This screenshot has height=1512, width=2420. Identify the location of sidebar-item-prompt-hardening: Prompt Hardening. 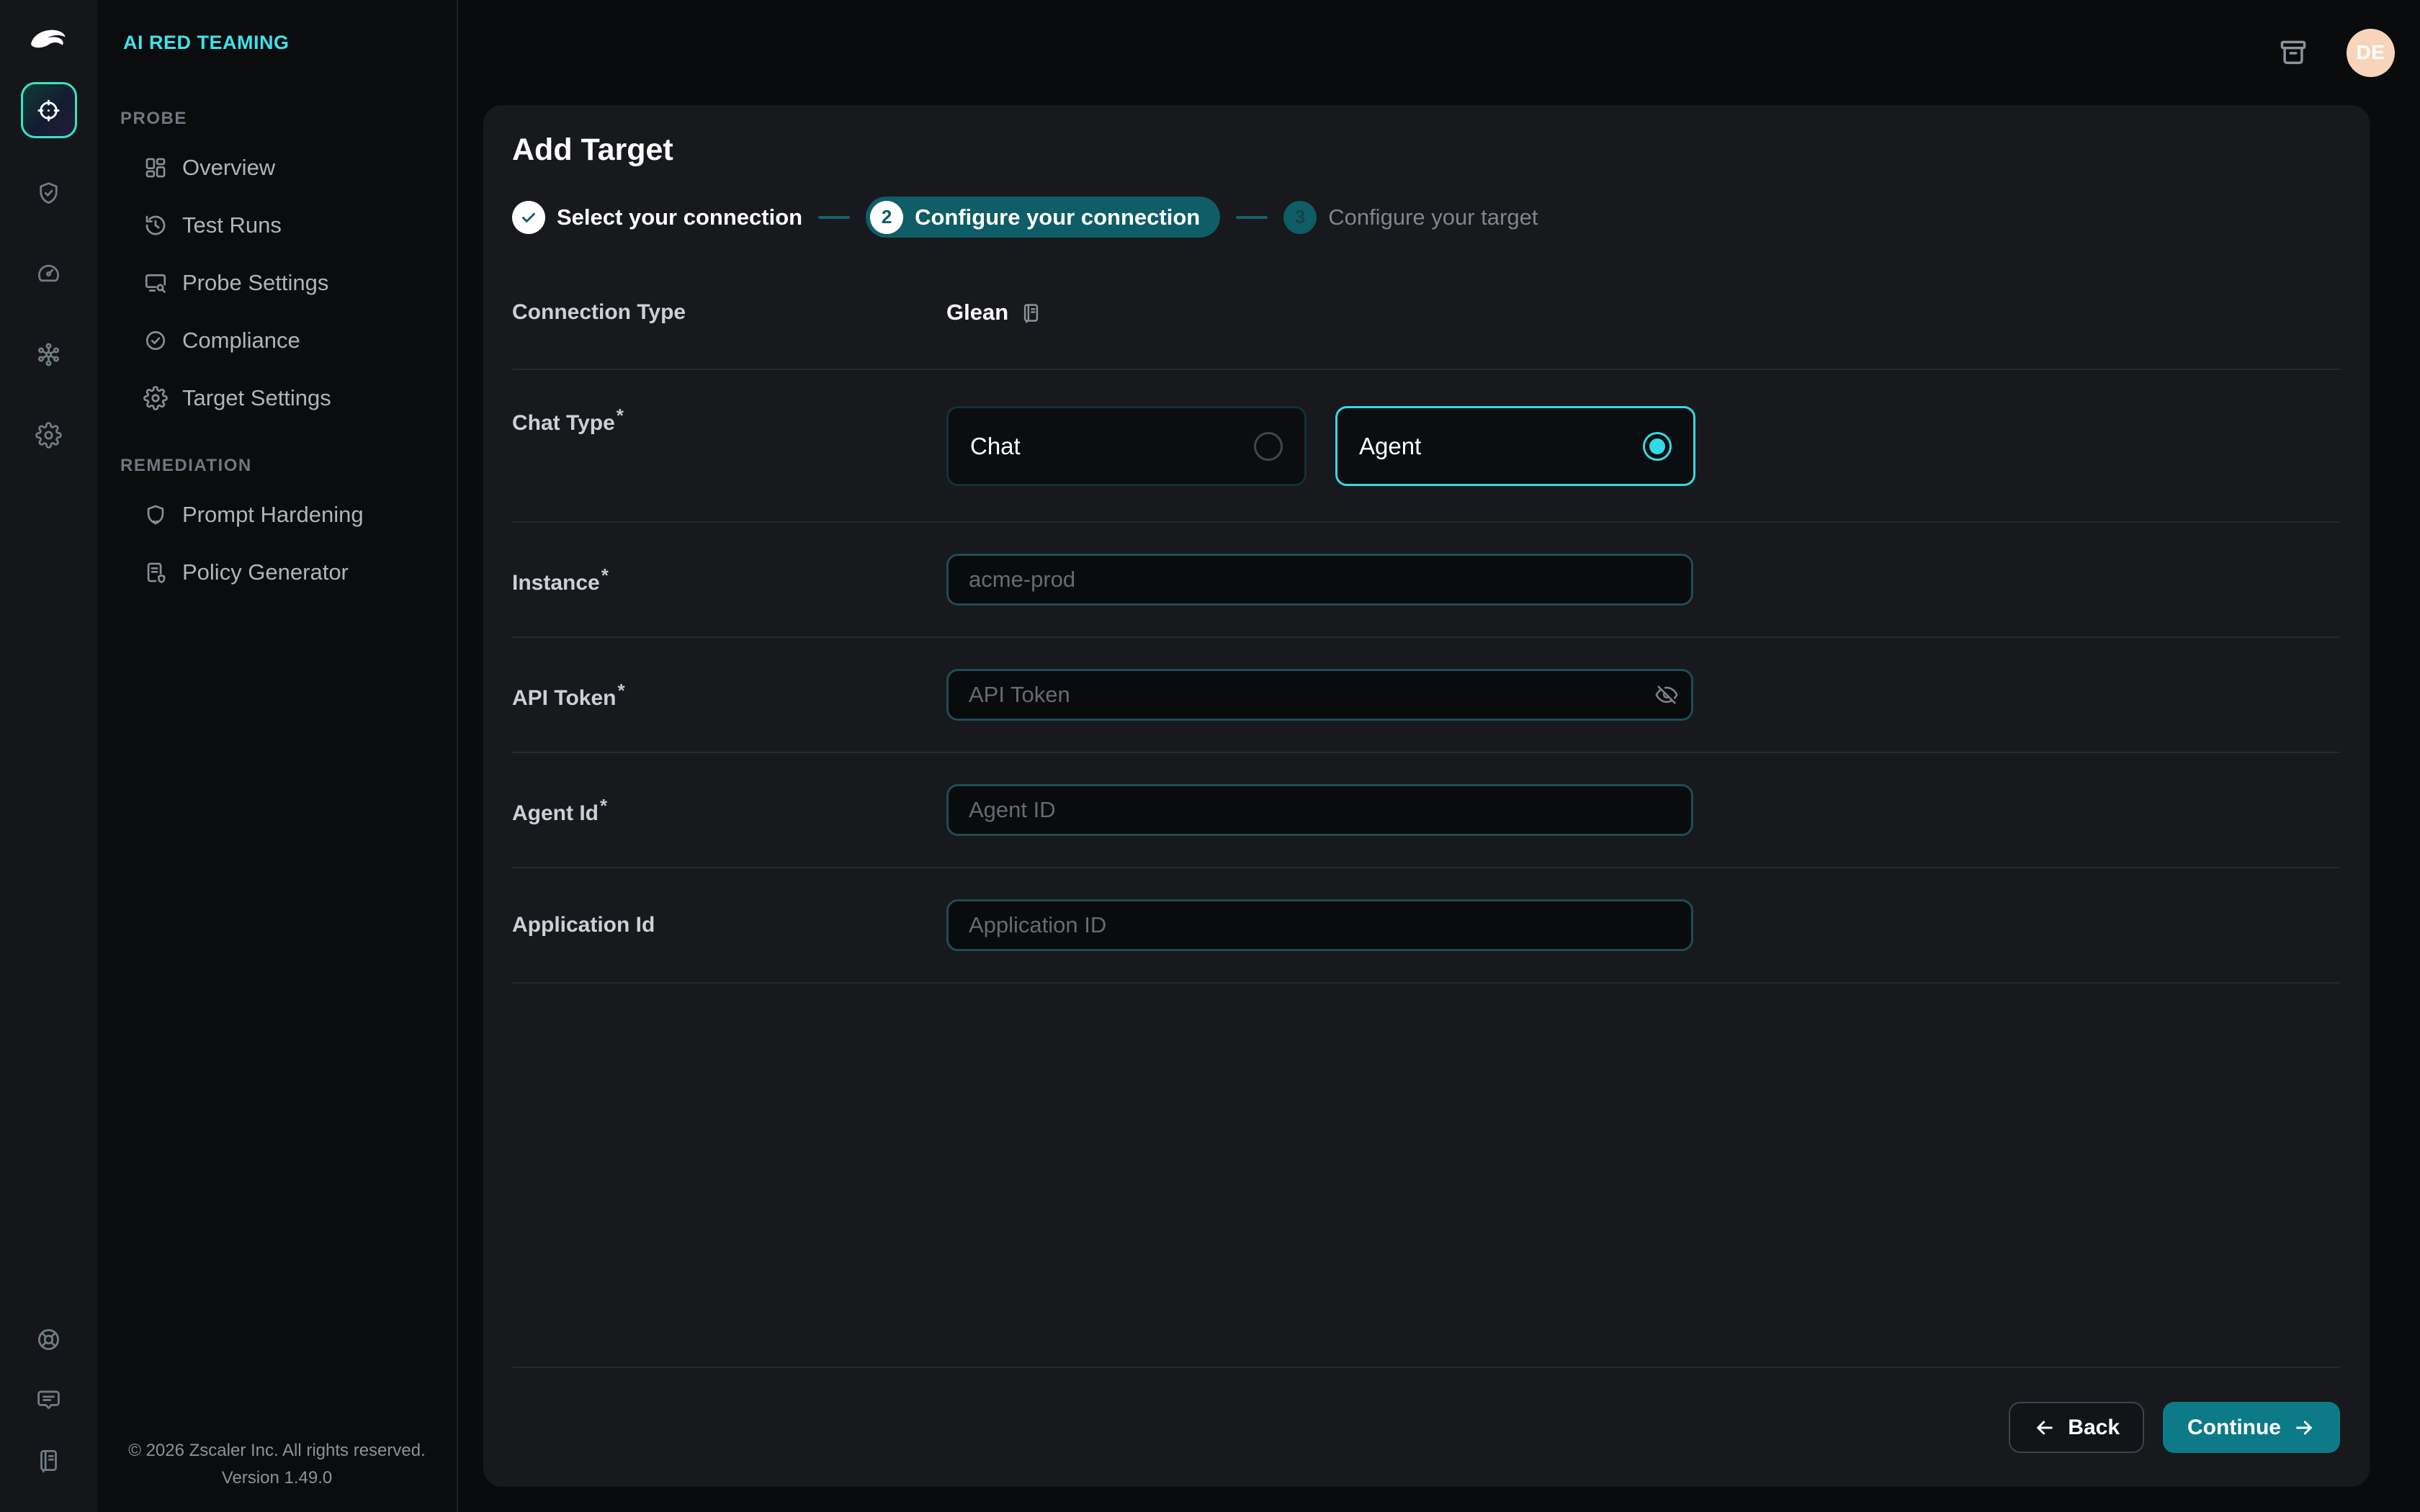
(277, 515).